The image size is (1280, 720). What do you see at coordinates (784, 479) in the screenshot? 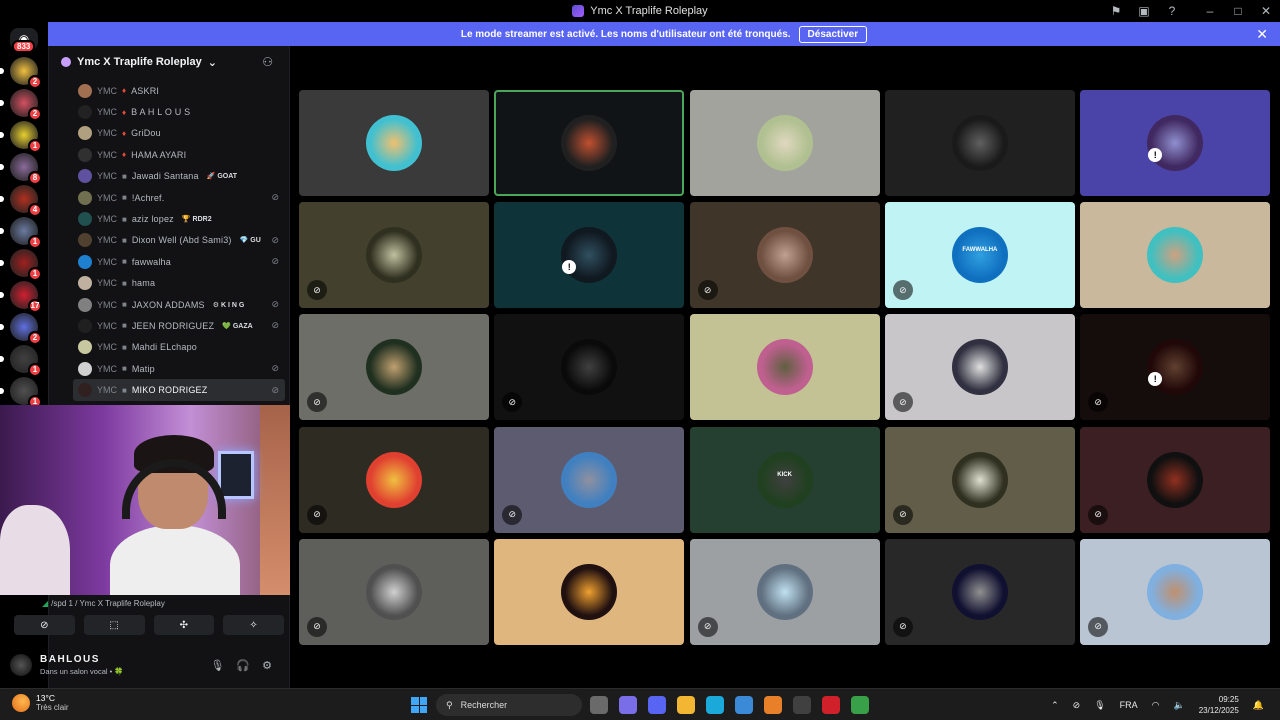
I see `participant-tile: KICK` at bounding box center [784, 479].